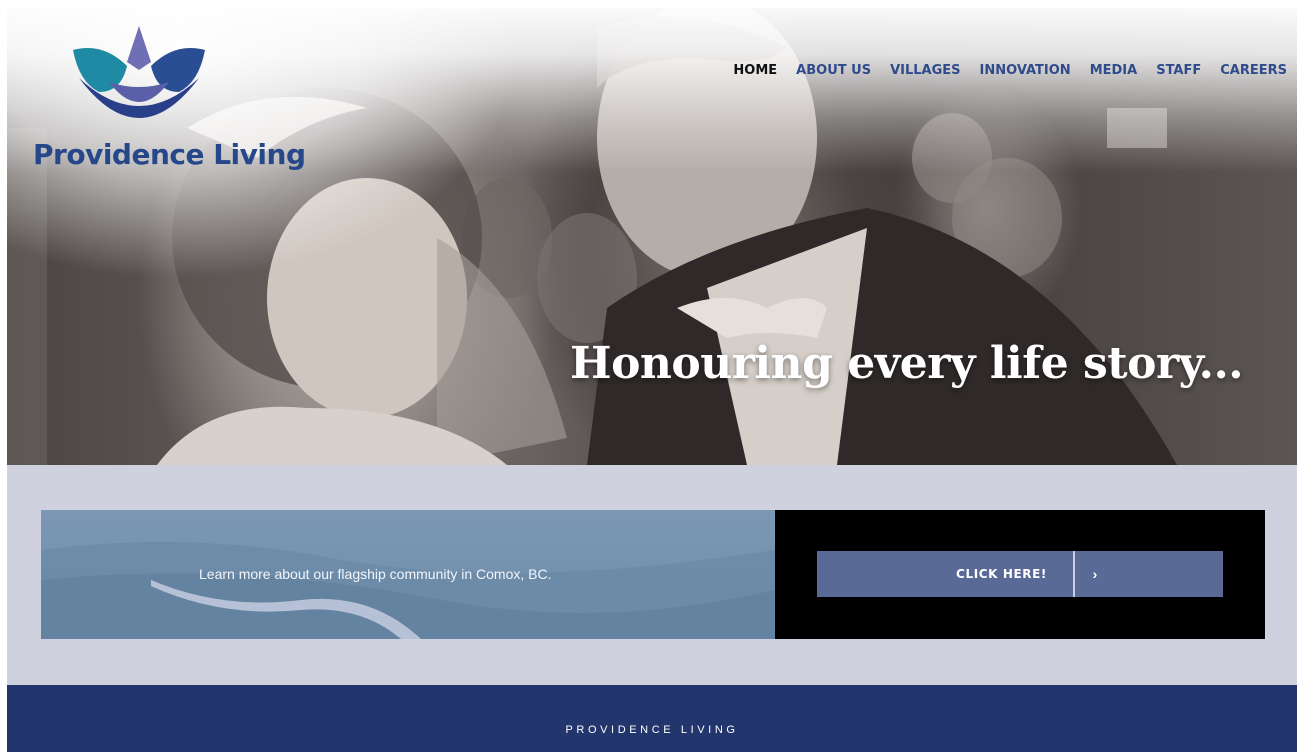 The image size is (1297, 752). Describe the element at coordinates (946, 574) in the screenshot. I see `click-here-label: CLICK HERE!` at that location.